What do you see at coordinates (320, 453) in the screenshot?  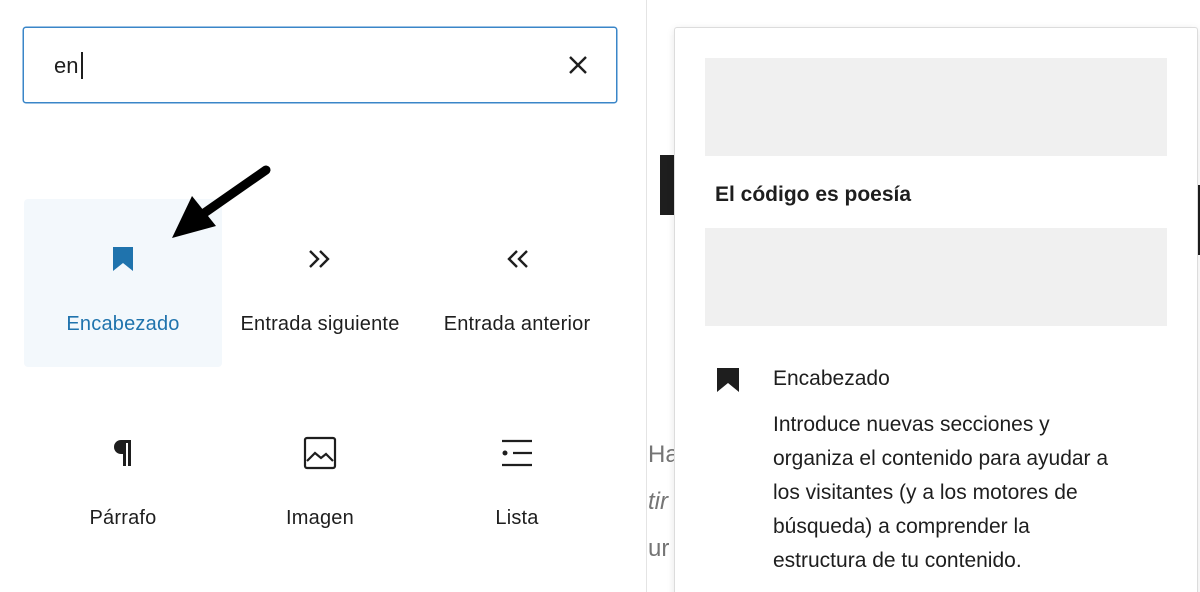 I see `image-icon` at bounding box center [320, 453].